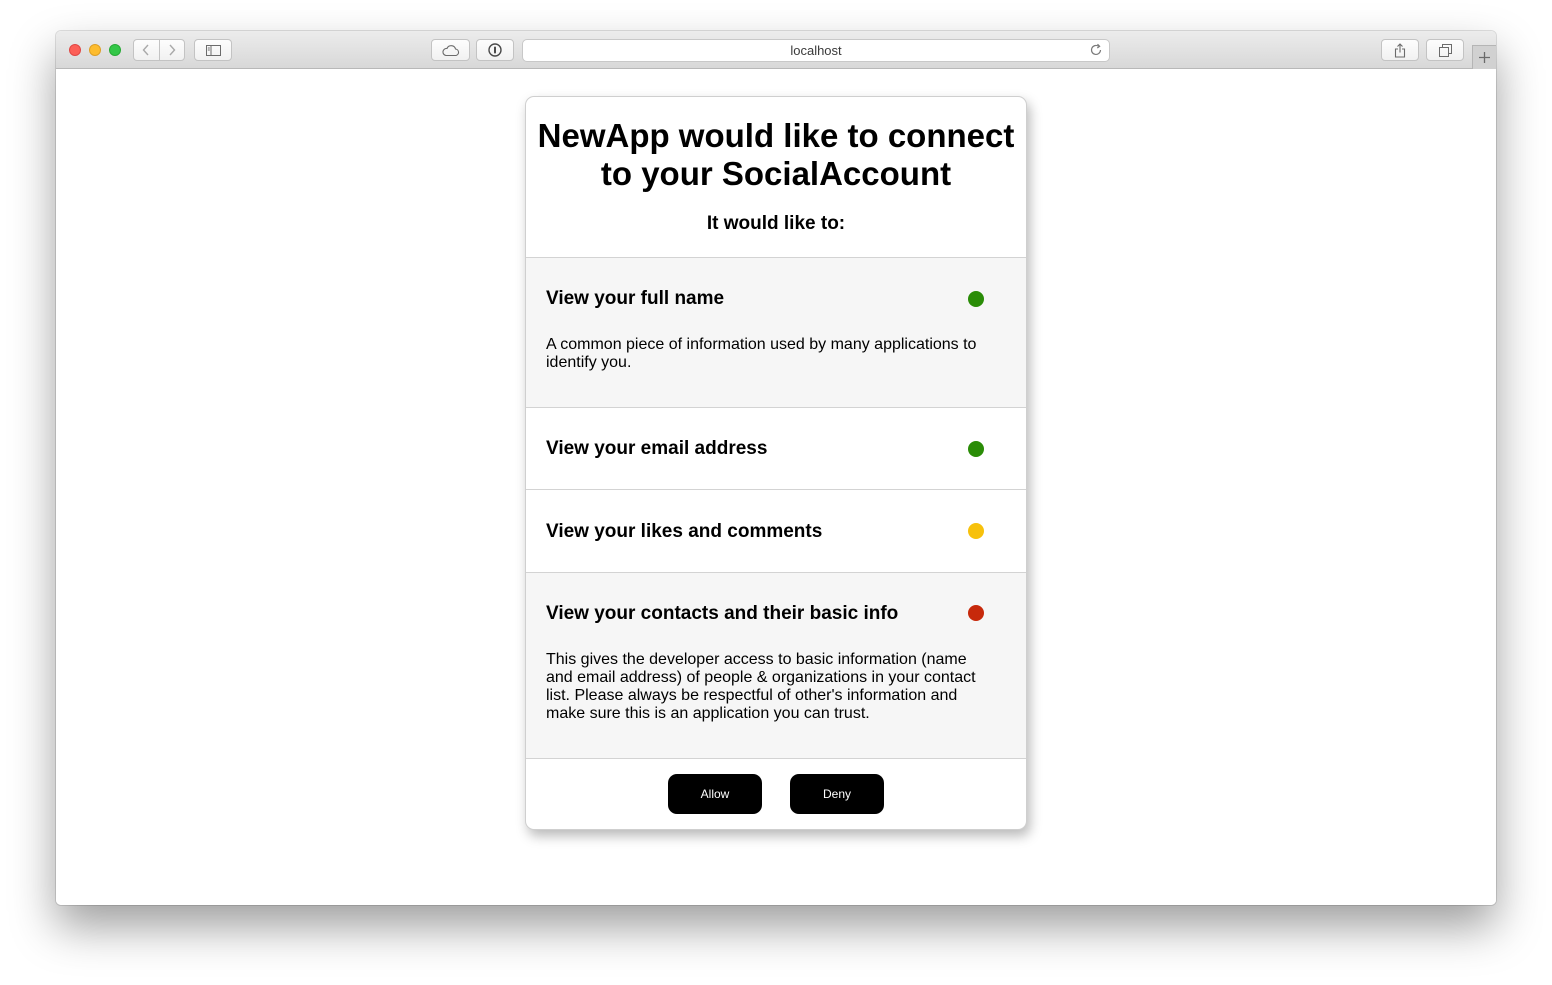 This screenshot has width=1552, height=985. I want to click on share-icon, so click(1400, 50).